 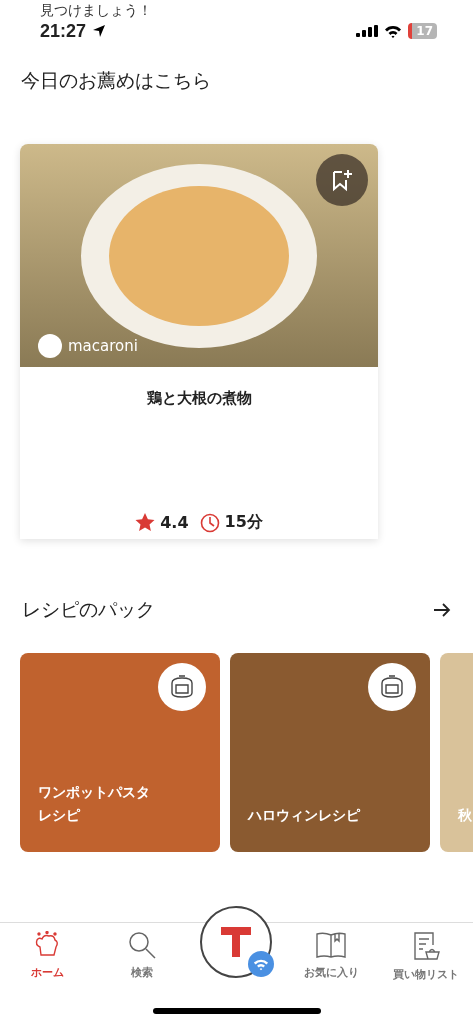 I want to click on wifi-icon, so click(x=393, y=31).